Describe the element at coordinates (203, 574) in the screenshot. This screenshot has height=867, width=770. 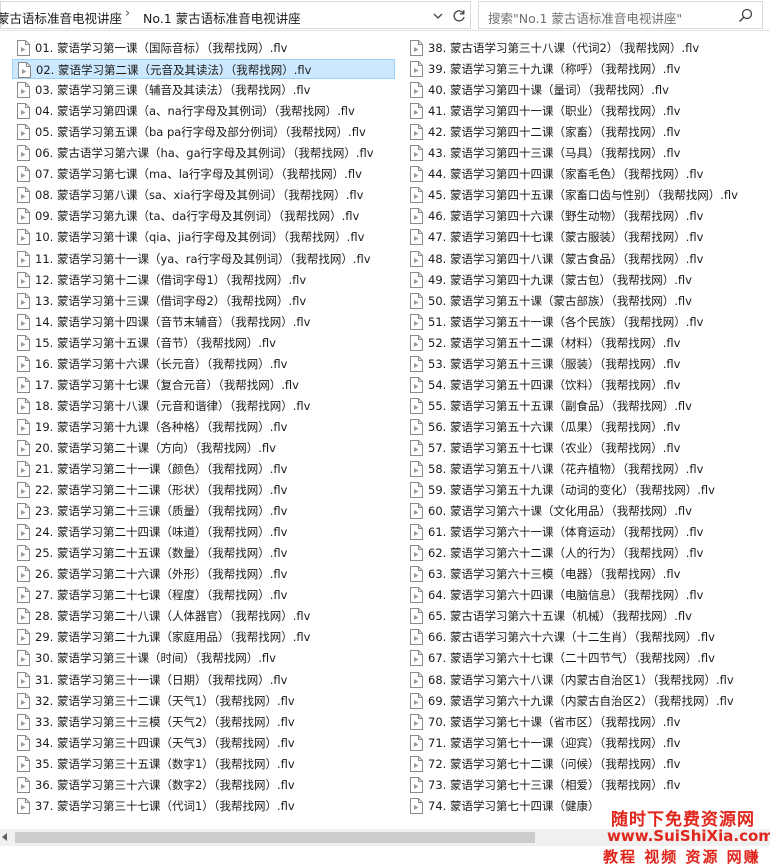
I see `file-item: 26. 蒙语学习第二十六课（外形）（我帮找网）.flv` at that location.